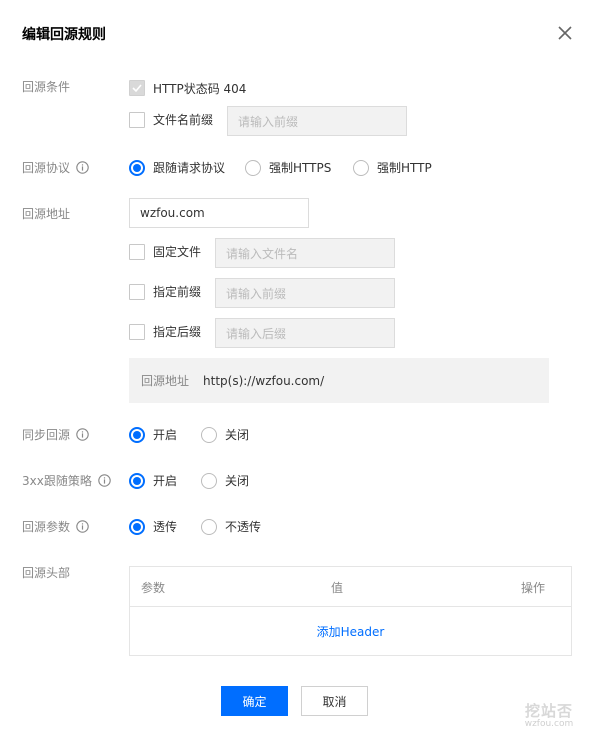 This screenshot has width=592, height=735. I want to click on column-param: 参数, so click(153, 588).